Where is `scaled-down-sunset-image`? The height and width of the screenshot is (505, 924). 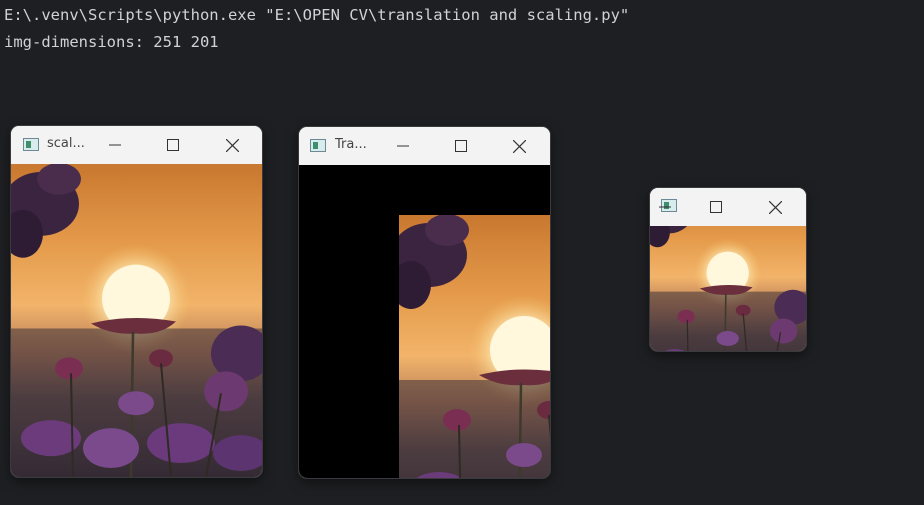
scaled-down-sunset-image is located at coordinates (728, 288).